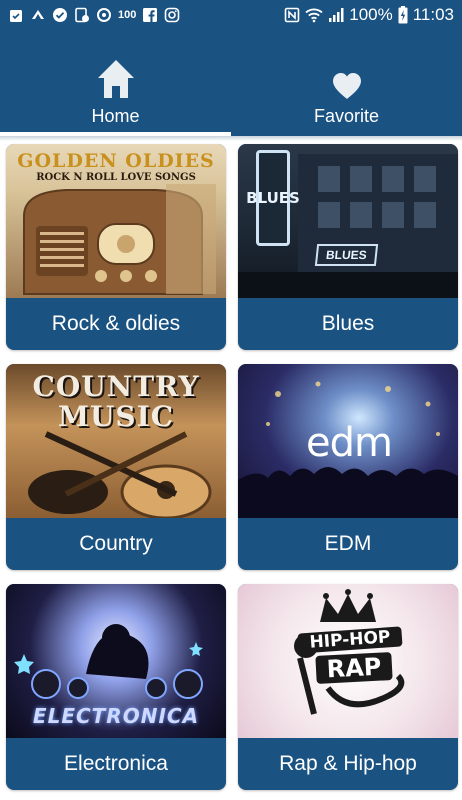  What do you see at coordinates (60, 15) in the screenshot?
I see `check-circle-icon` at bounding box center [60, 15].